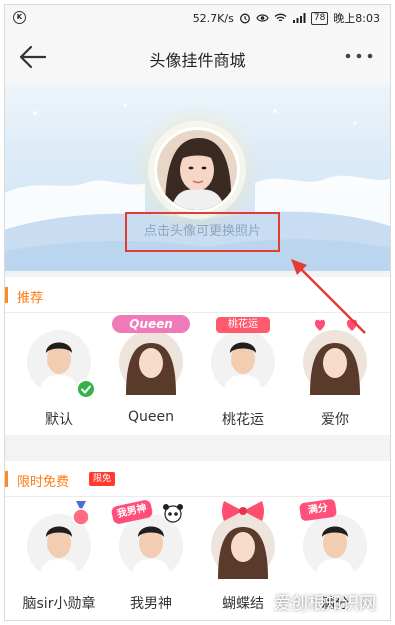  What do you see at coordinates (30, 298) in the screenshot?
I see `recommended-section-title: 推荐` at bounding box center [30, 298].